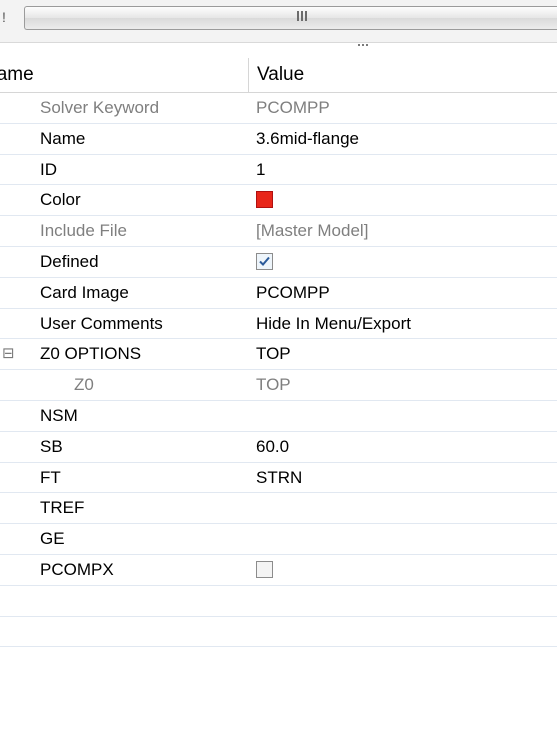  Describe the element at coordinates (84, 292) in the screenshot. I see `property-name: Card Image` at that location.